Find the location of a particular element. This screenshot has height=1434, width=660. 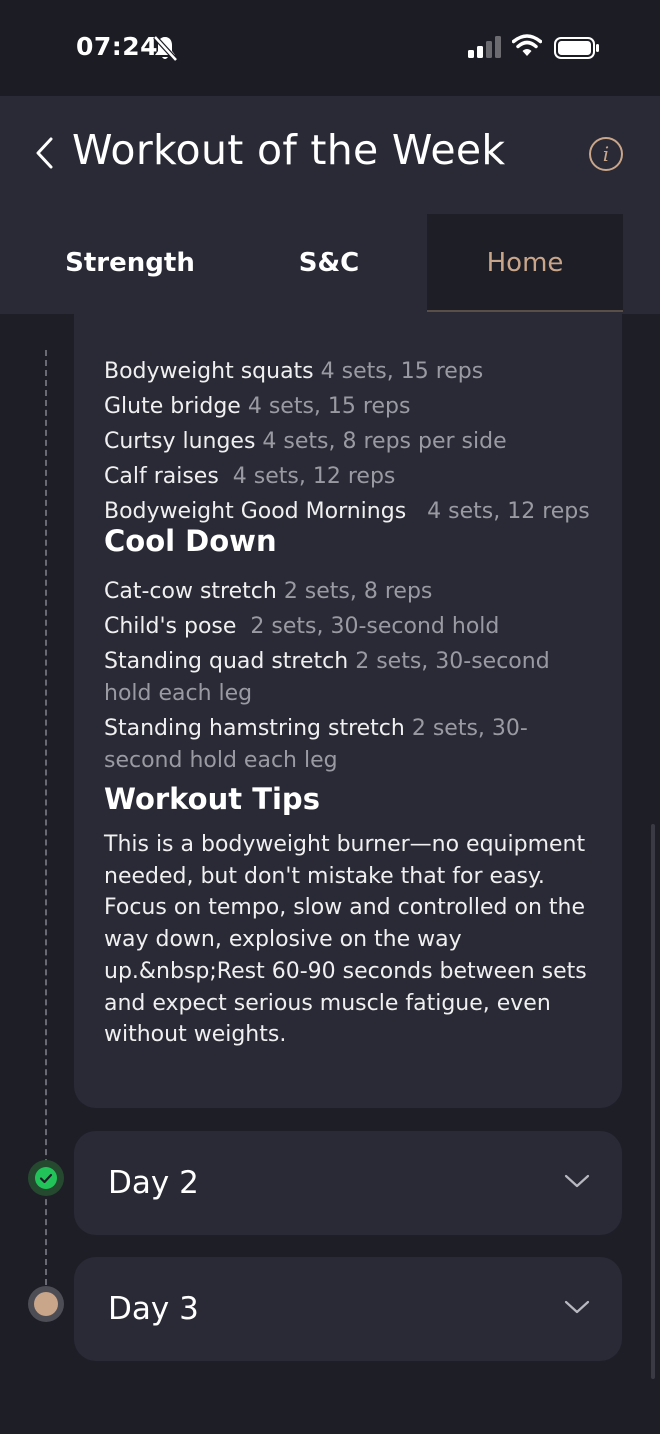

tab-home: Home is located at coordinates (525, 263).